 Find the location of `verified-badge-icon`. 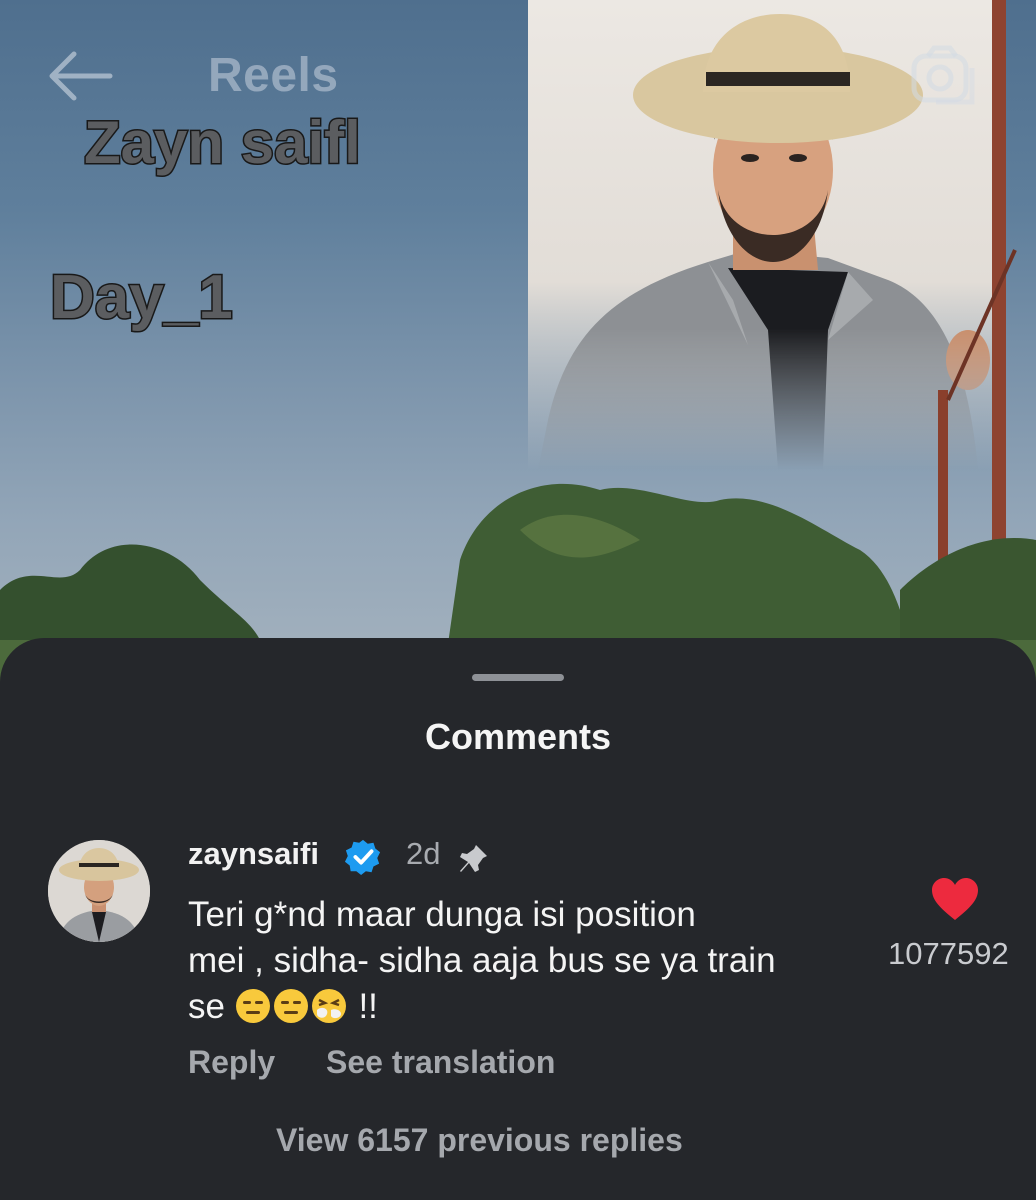

verified-badge-icon is located at coordinates (362, 857).